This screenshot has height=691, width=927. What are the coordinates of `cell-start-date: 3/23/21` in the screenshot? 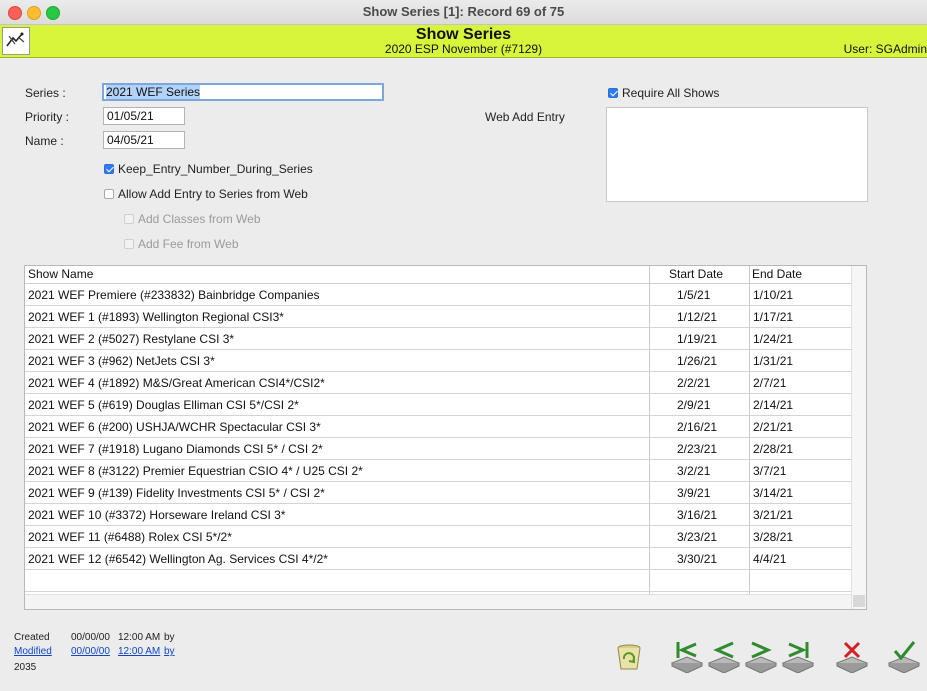 It's located at (697, 537).